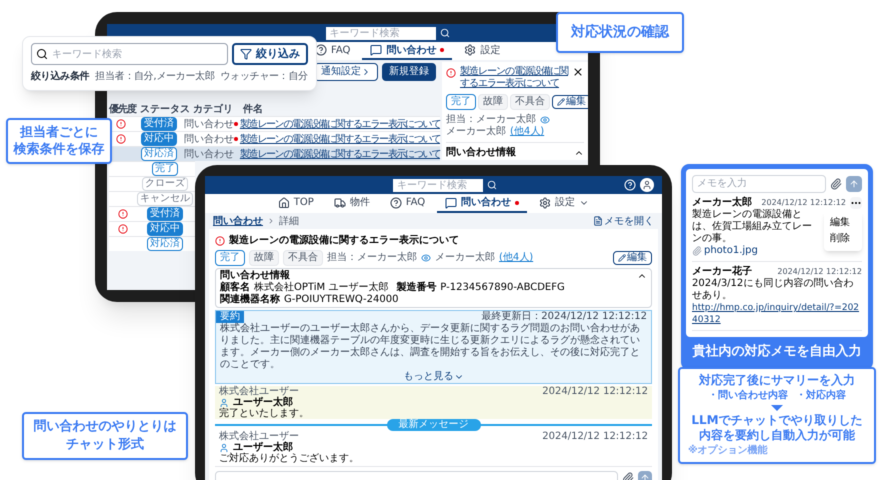 The image size is (880, 480). I want to click on assignee-text: 担当：メーカー太郎, so click(372, 258).